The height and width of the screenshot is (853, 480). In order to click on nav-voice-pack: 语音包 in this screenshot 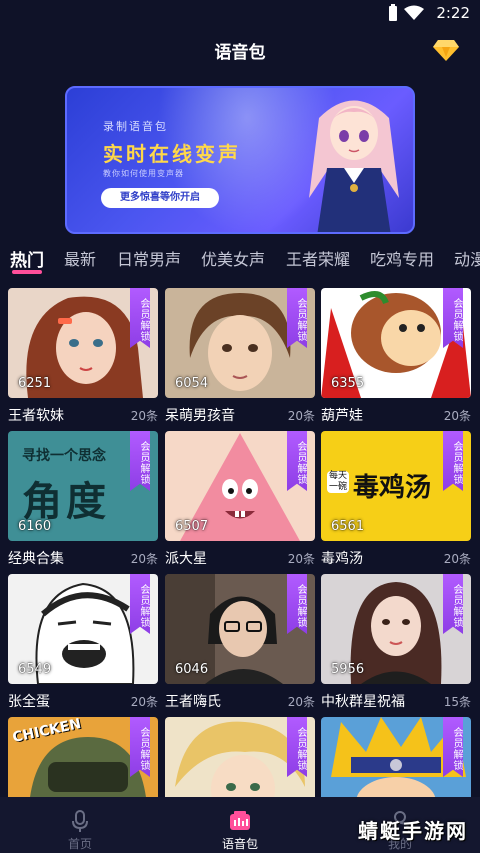, I will do `click(240, 825)`.